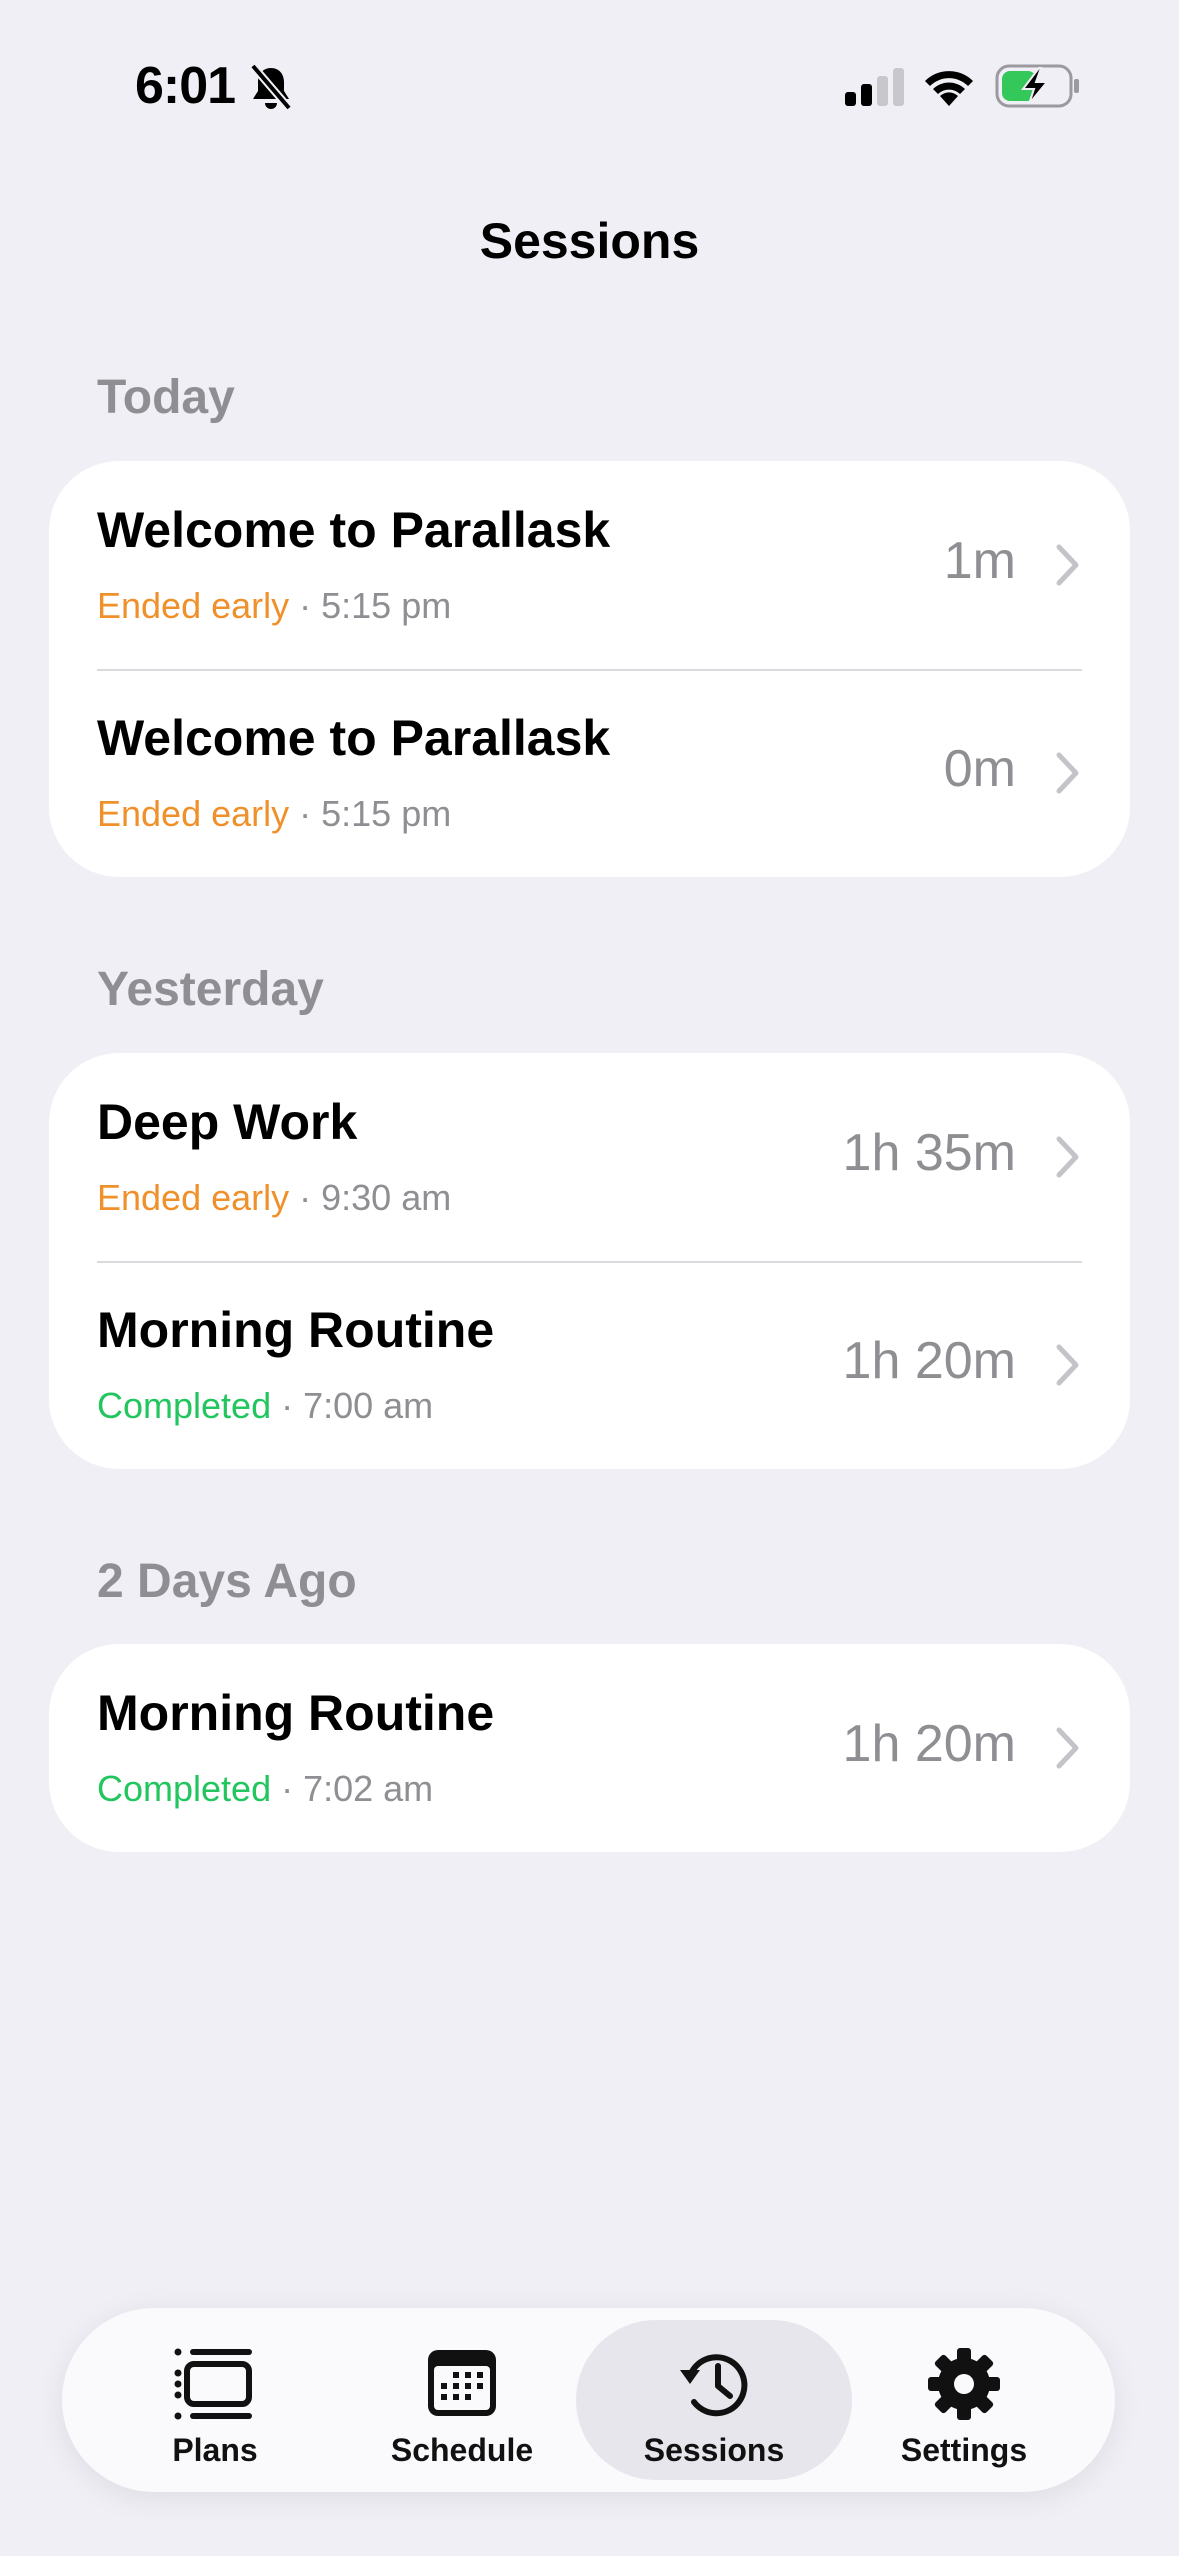 This screenshot has height=2556, width=1179. Describe the element at coordinates (185, 86) in the screenshot. I see `status-time: 6:01` at that location.